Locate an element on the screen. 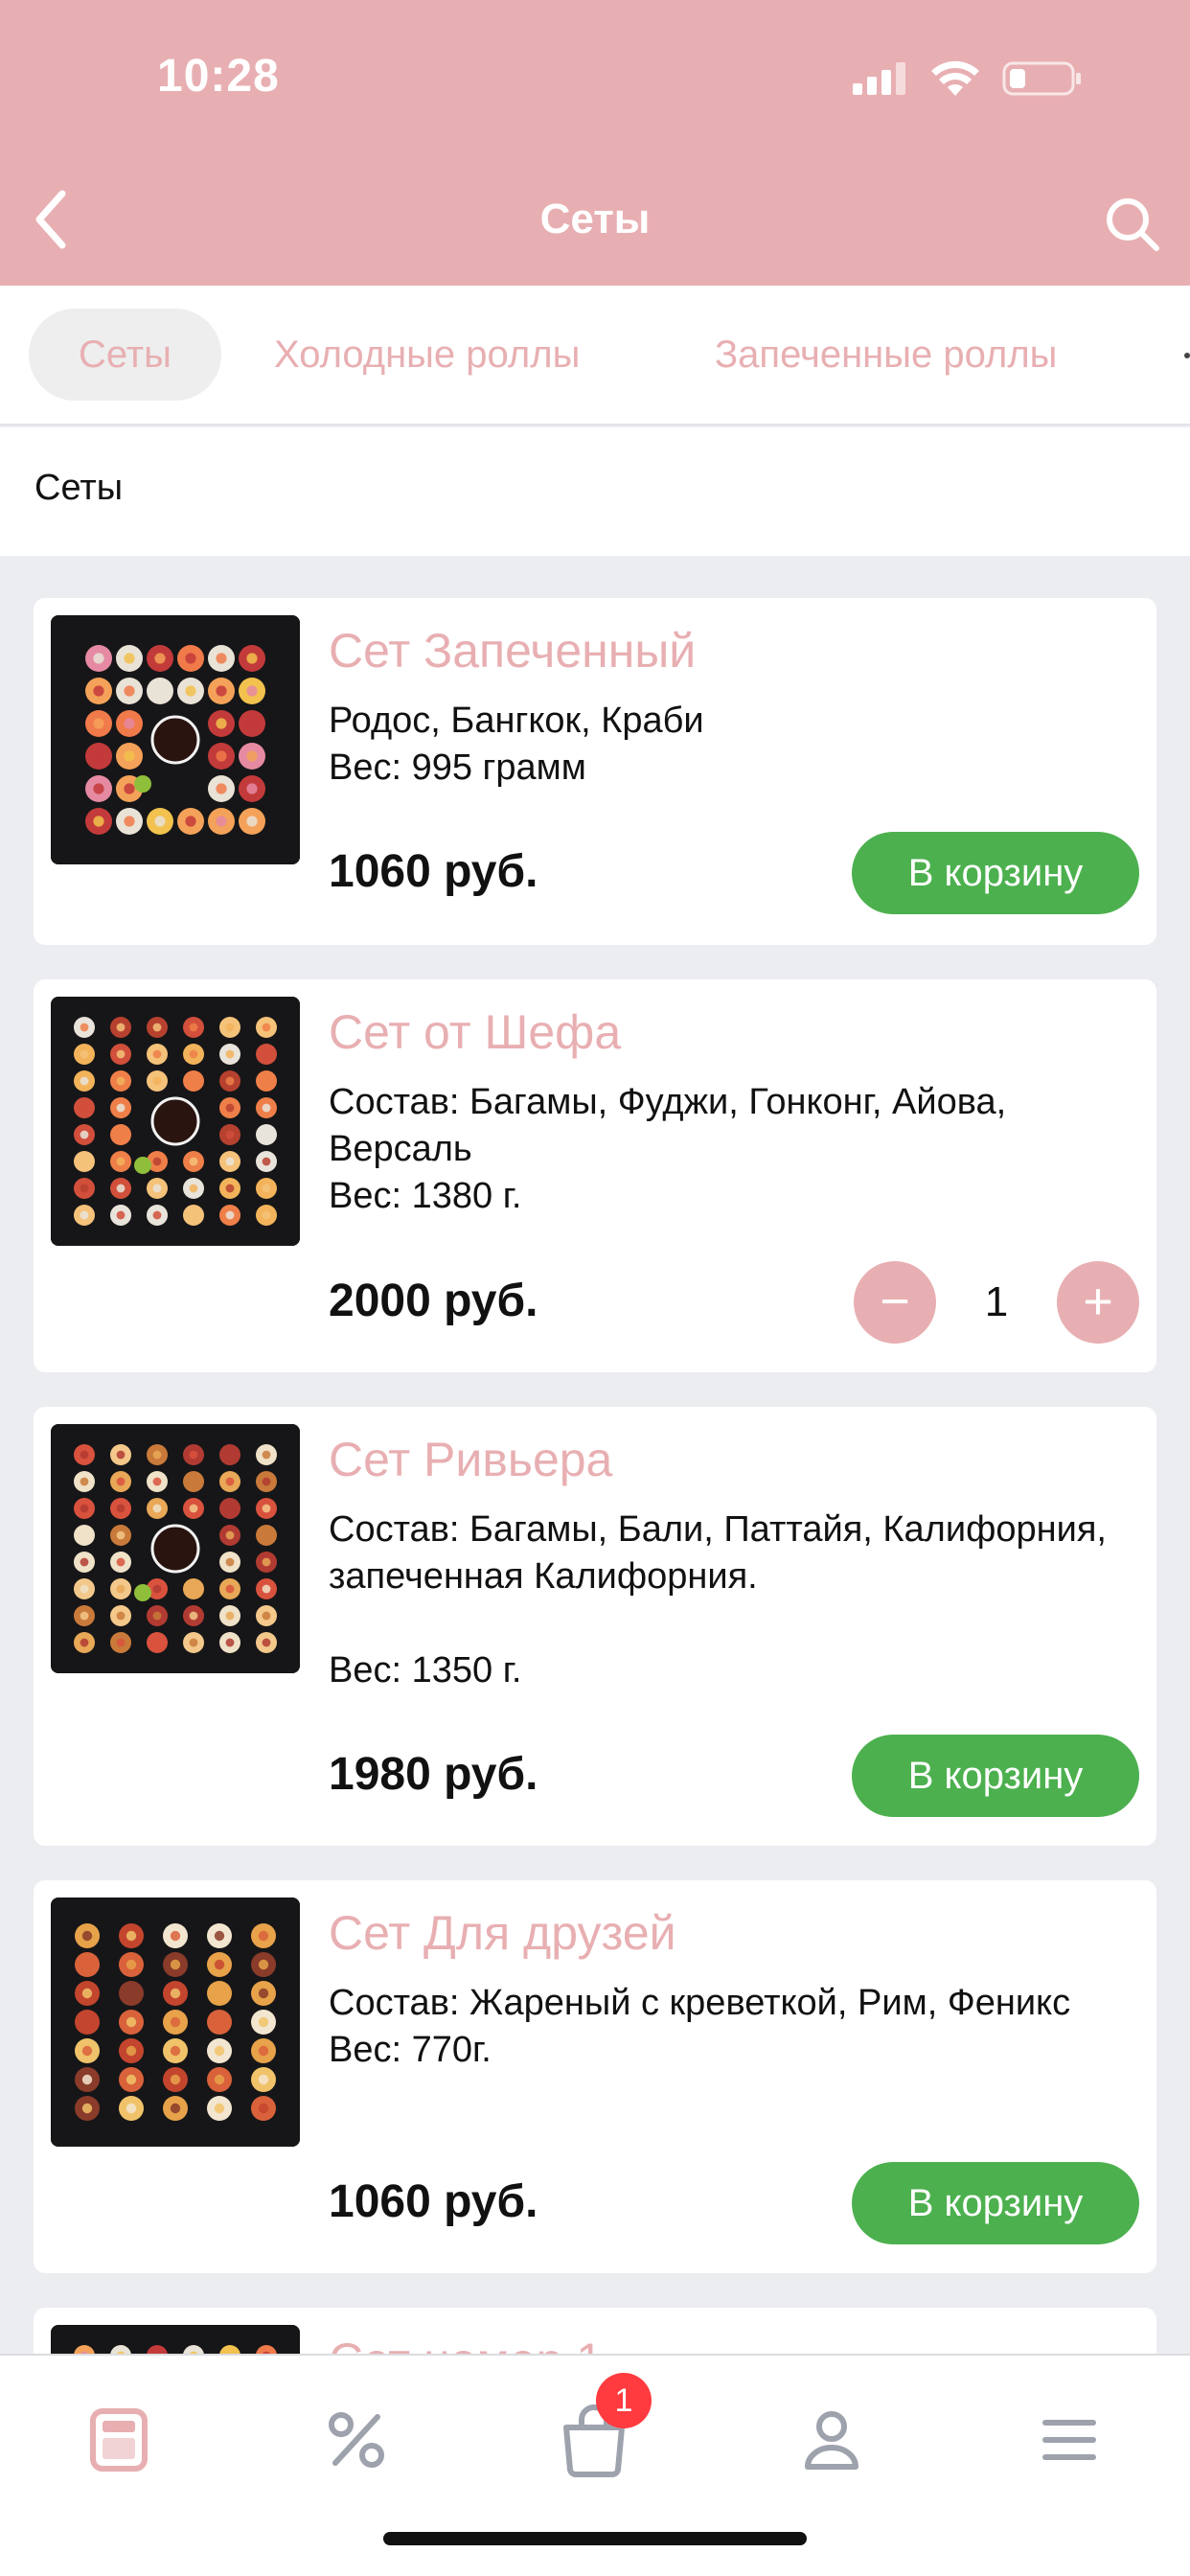 The width and height of the screenshot is (1190, 2576). product-price: 2000 руб. is located at coordinates (434, 1301).